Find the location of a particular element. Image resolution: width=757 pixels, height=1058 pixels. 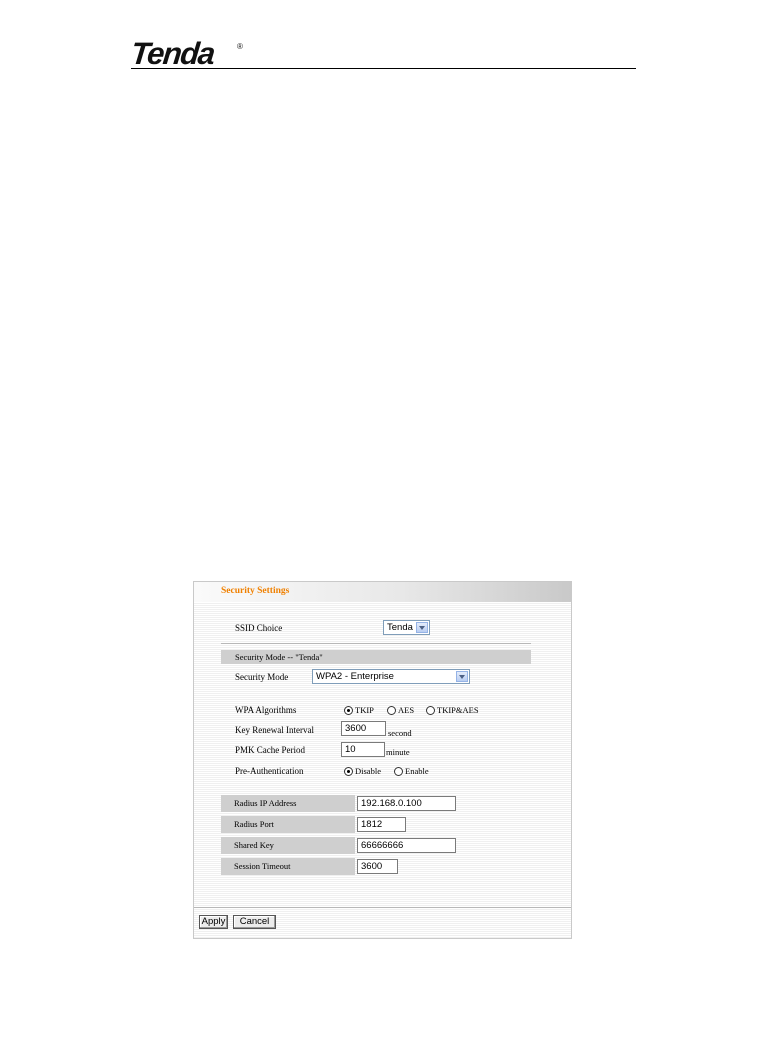

ssid-choice-value: Tenda is located at coordinates (400, 627).